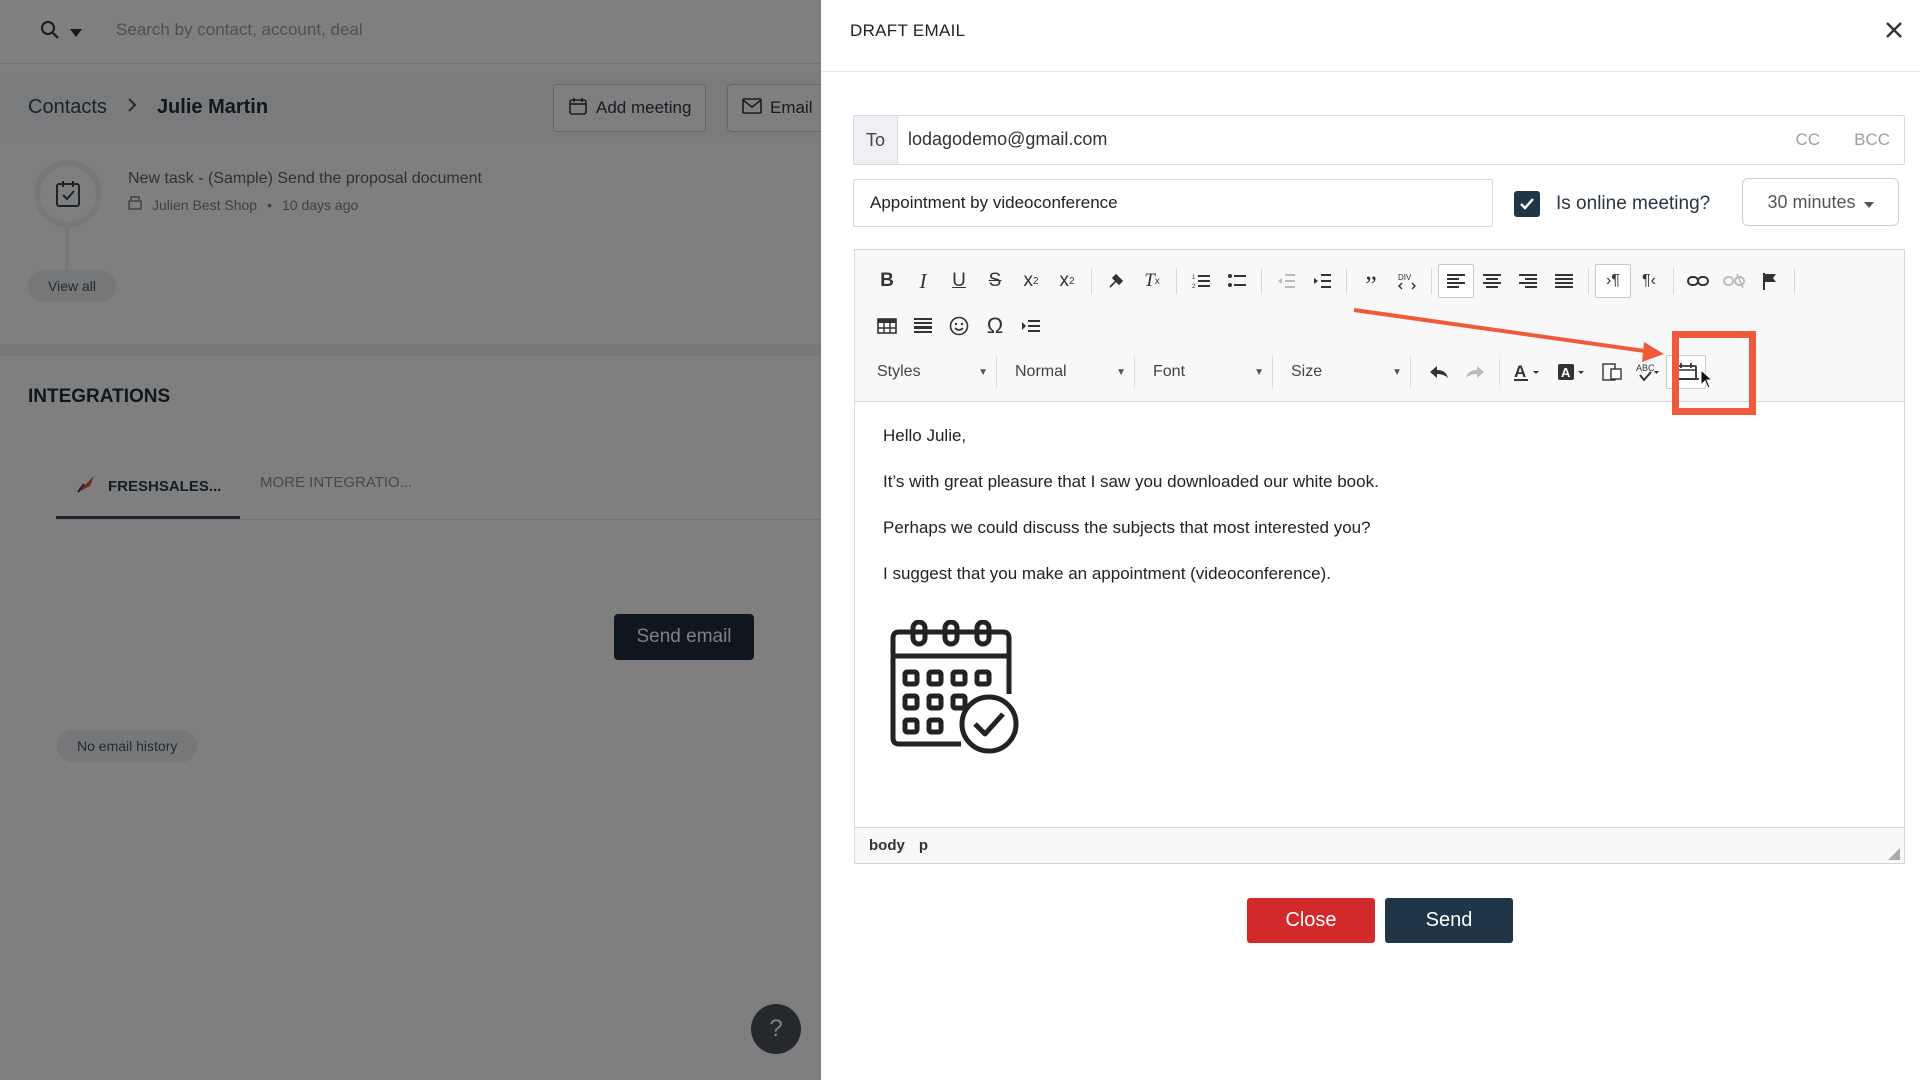 The width and height of the screenshot is (1920, 1080). I want to click on bold-icon: B, so click(887, 281).